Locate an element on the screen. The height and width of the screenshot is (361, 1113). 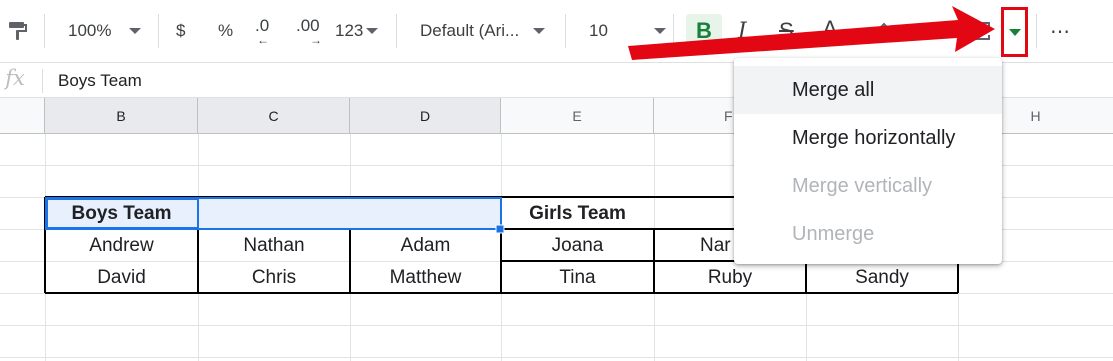
cell: Andrew is located at coordinates (121, 245).